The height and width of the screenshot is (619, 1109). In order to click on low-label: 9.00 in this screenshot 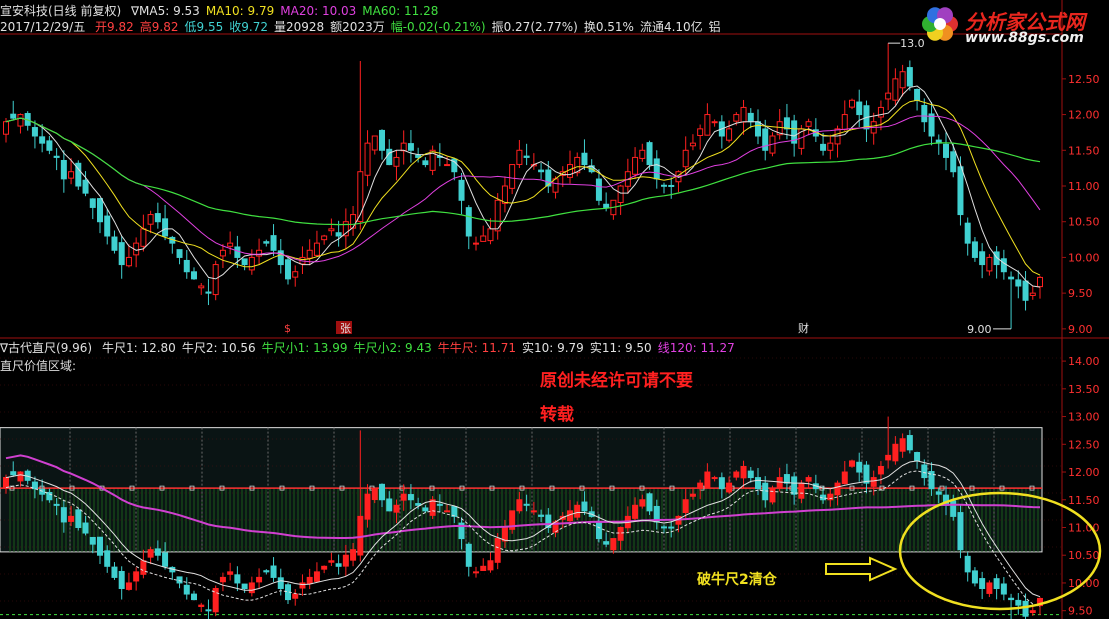, I will do `click(979, 329)`.